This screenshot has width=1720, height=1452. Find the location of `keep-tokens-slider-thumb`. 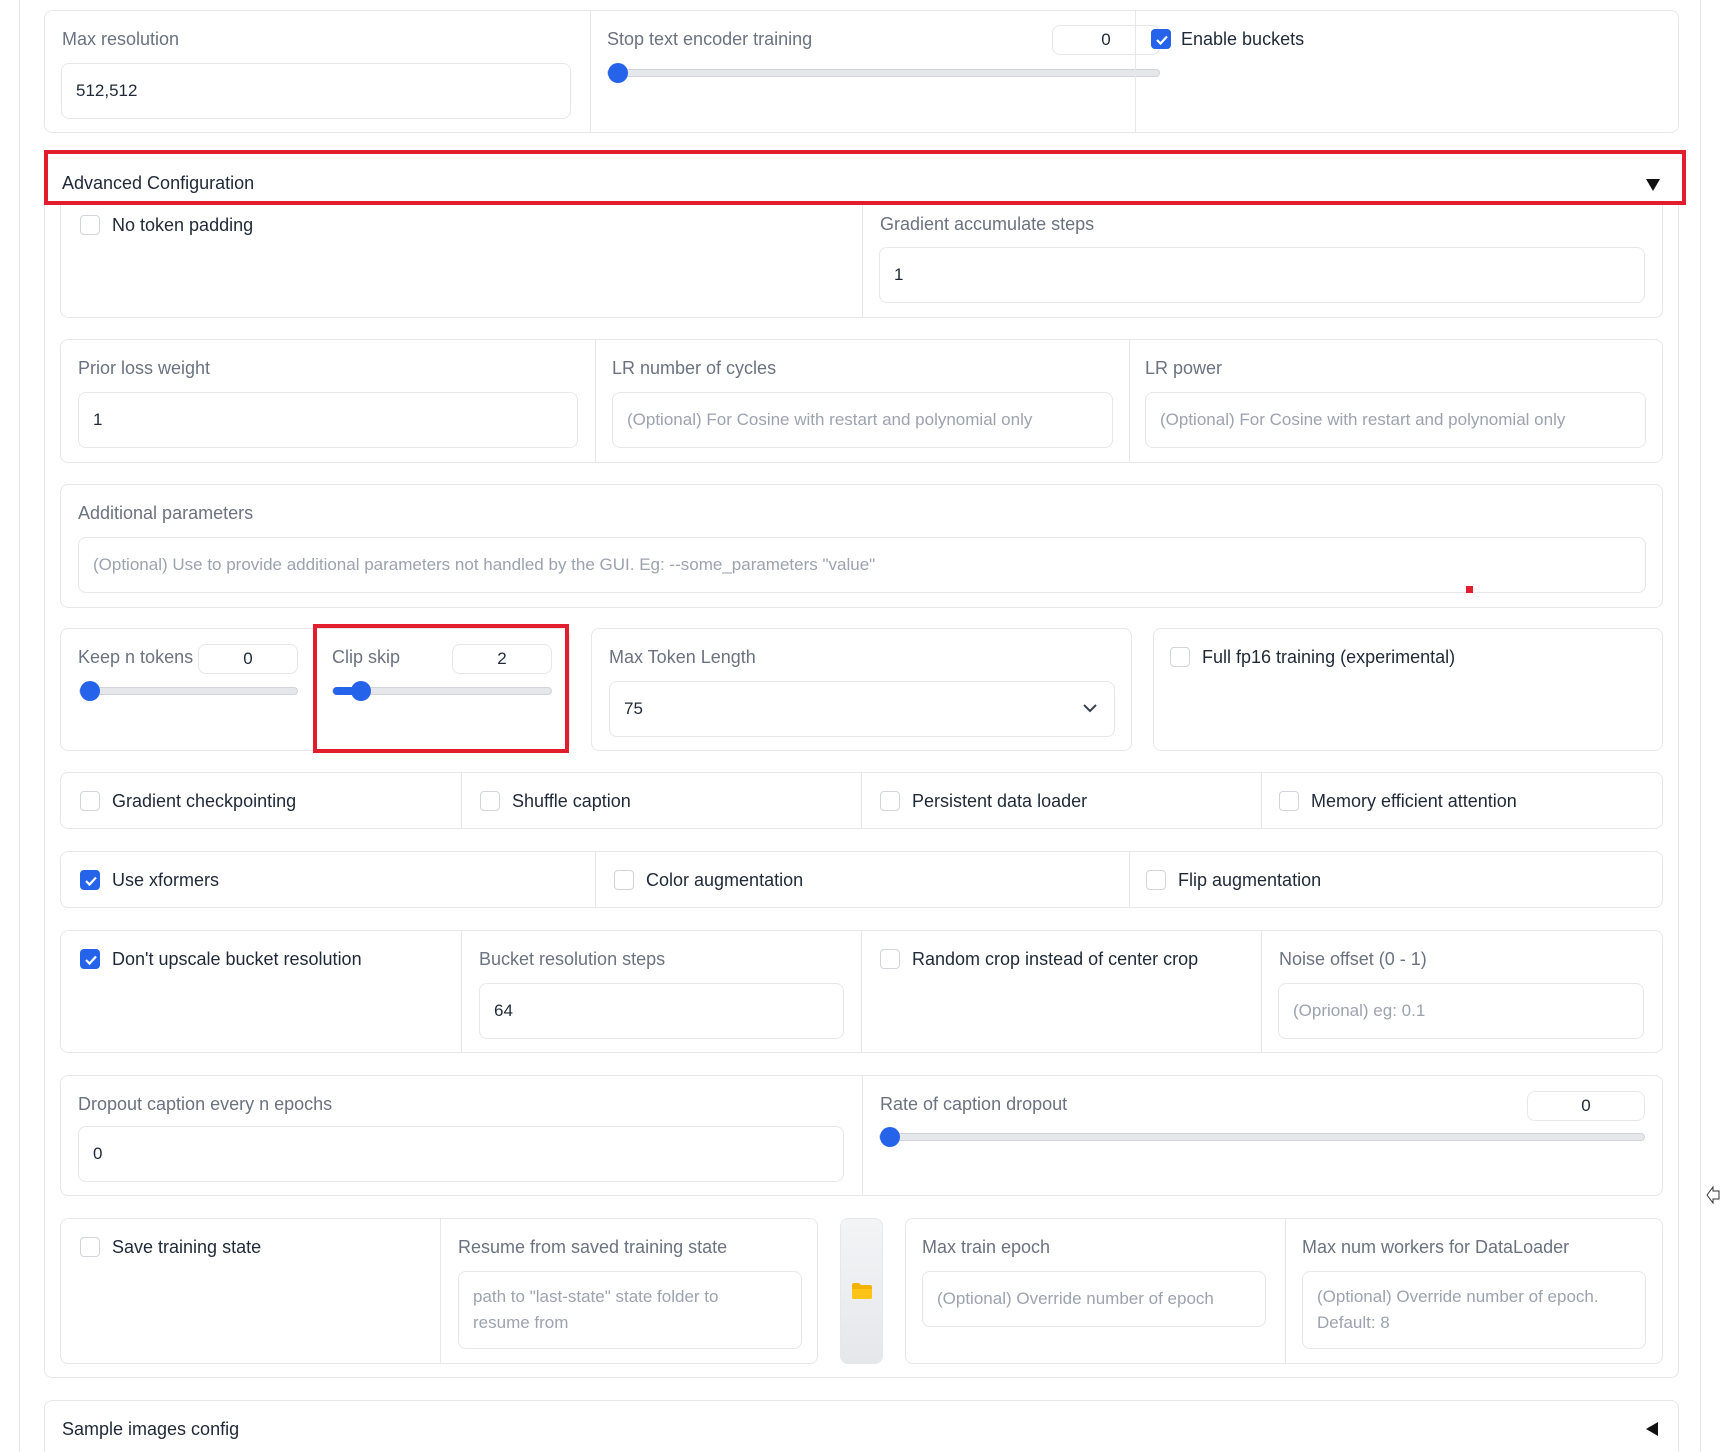

keep-tokens-slider-thumb is located at coordinates (90, 691).